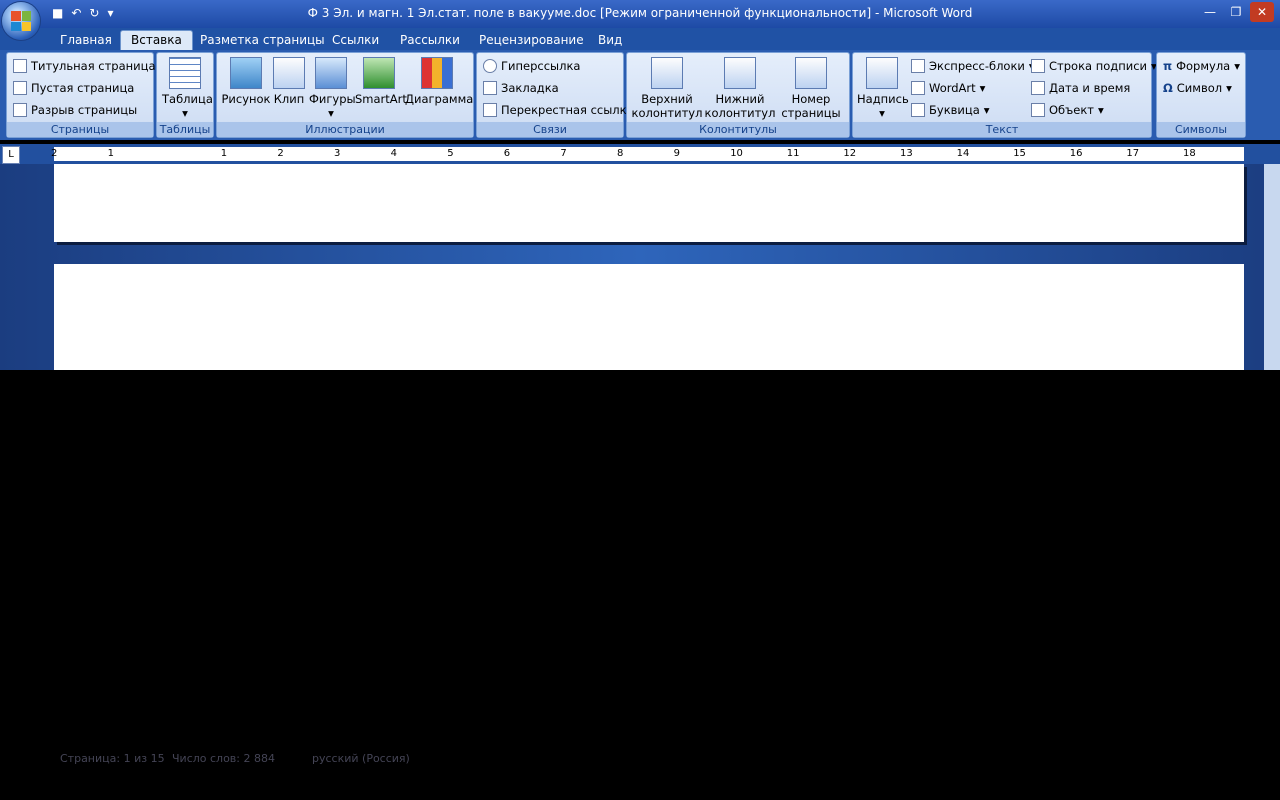 This screenshot has height=800, width=1280. I want to click on tab-home: Главная, so click(86, 40).